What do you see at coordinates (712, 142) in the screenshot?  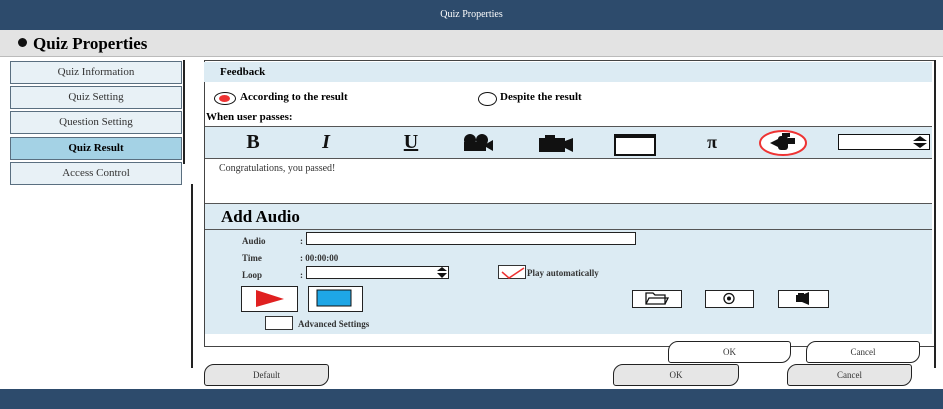 I see `pi-icon: π` at bounding box center [712, 142].